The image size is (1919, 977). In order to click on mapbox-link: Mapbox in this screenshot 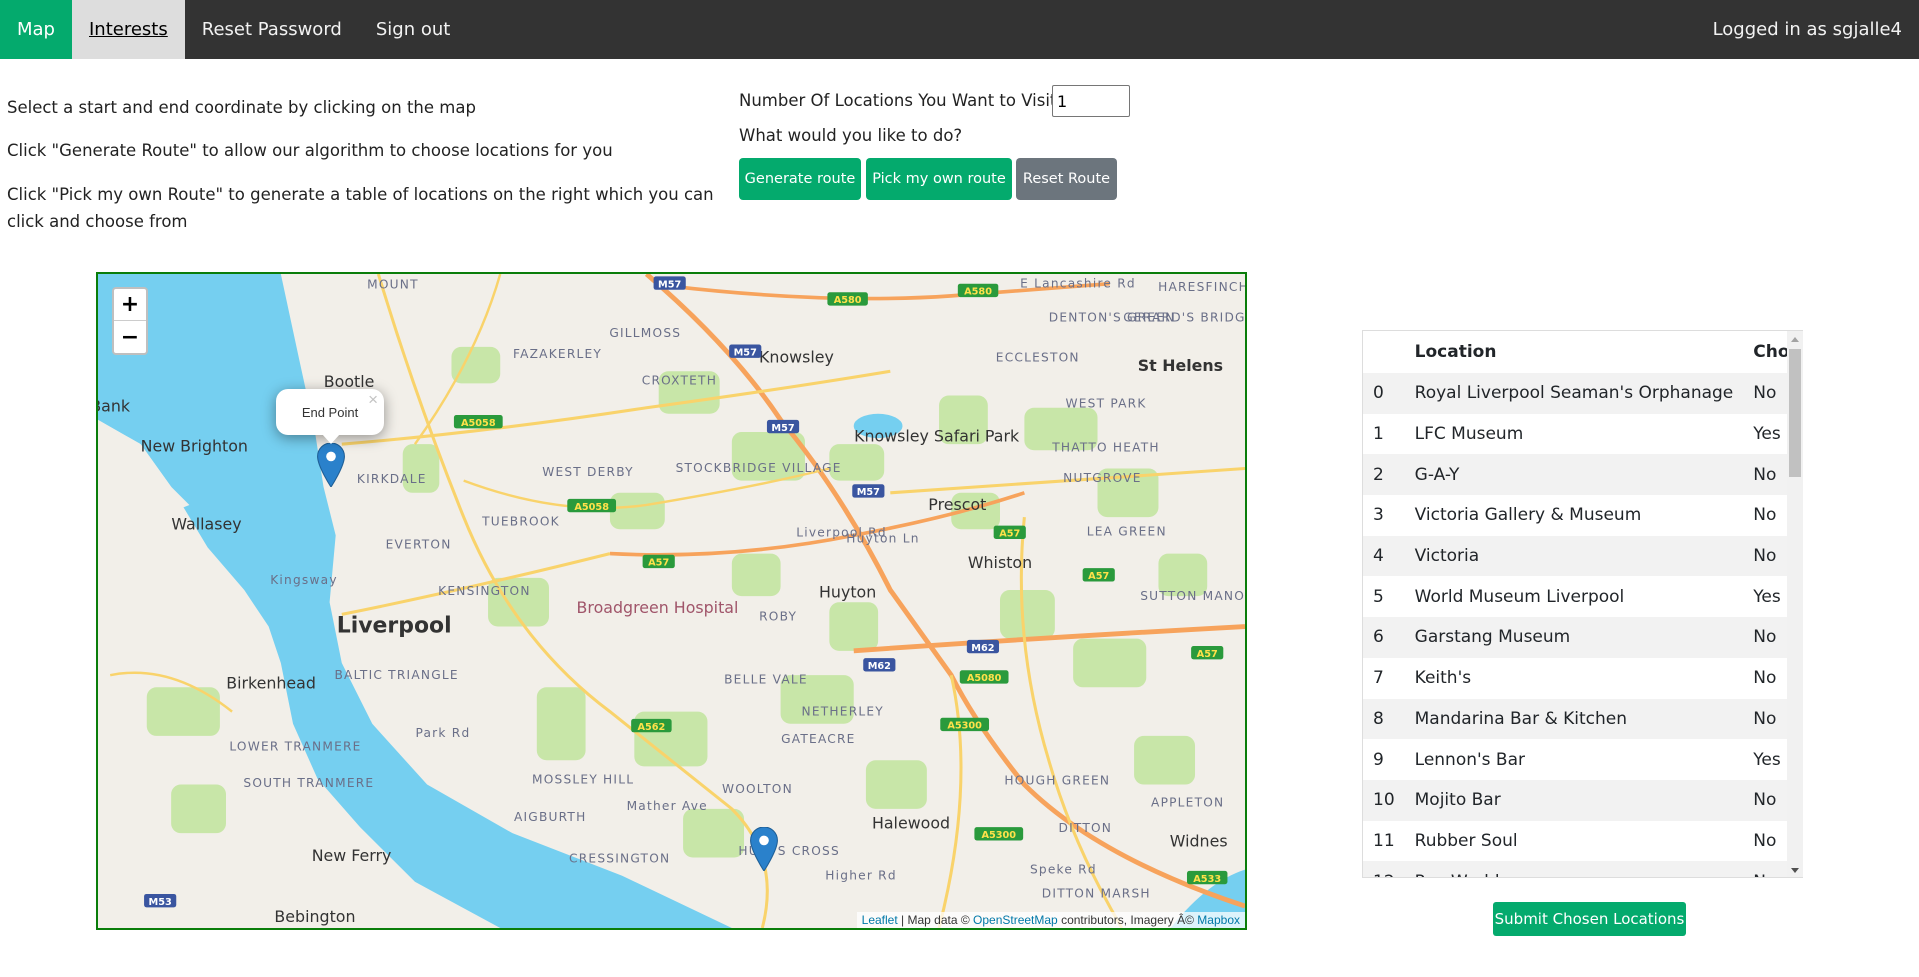, I will do `click(1218, 920)`.